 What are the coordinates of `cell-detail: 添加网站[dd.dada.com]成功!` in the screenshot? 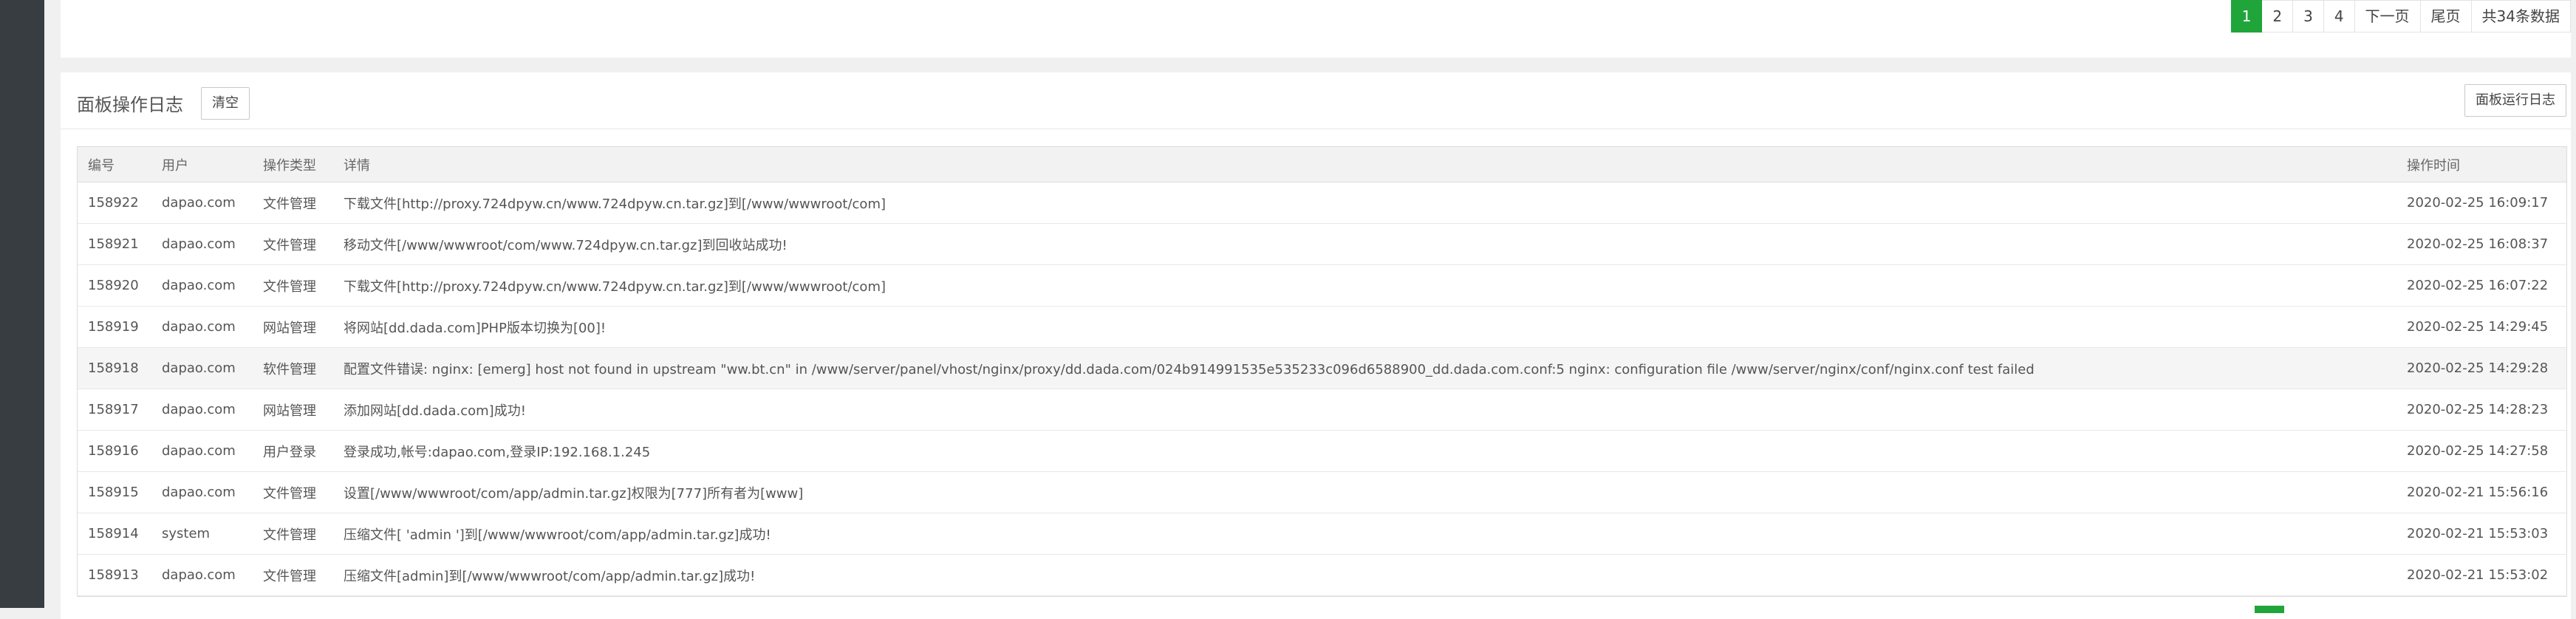 It's located at (1364, 410).